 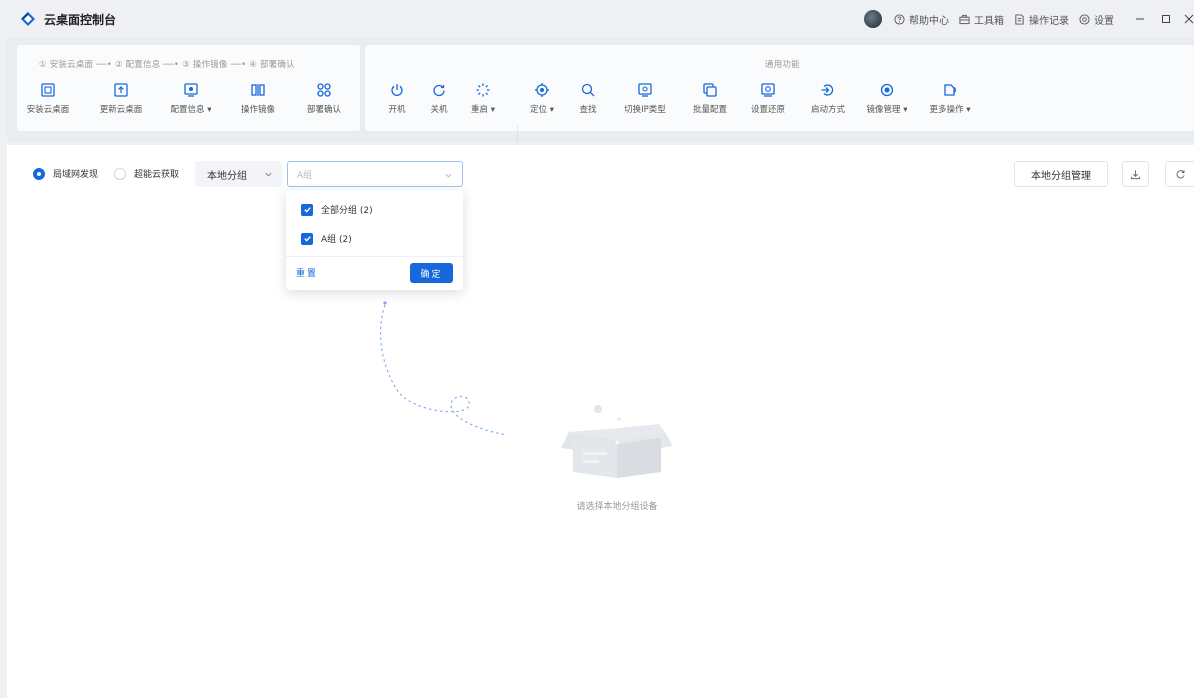 I want to click on group-filter-placeholder: A组, so click(x=305, y=175).